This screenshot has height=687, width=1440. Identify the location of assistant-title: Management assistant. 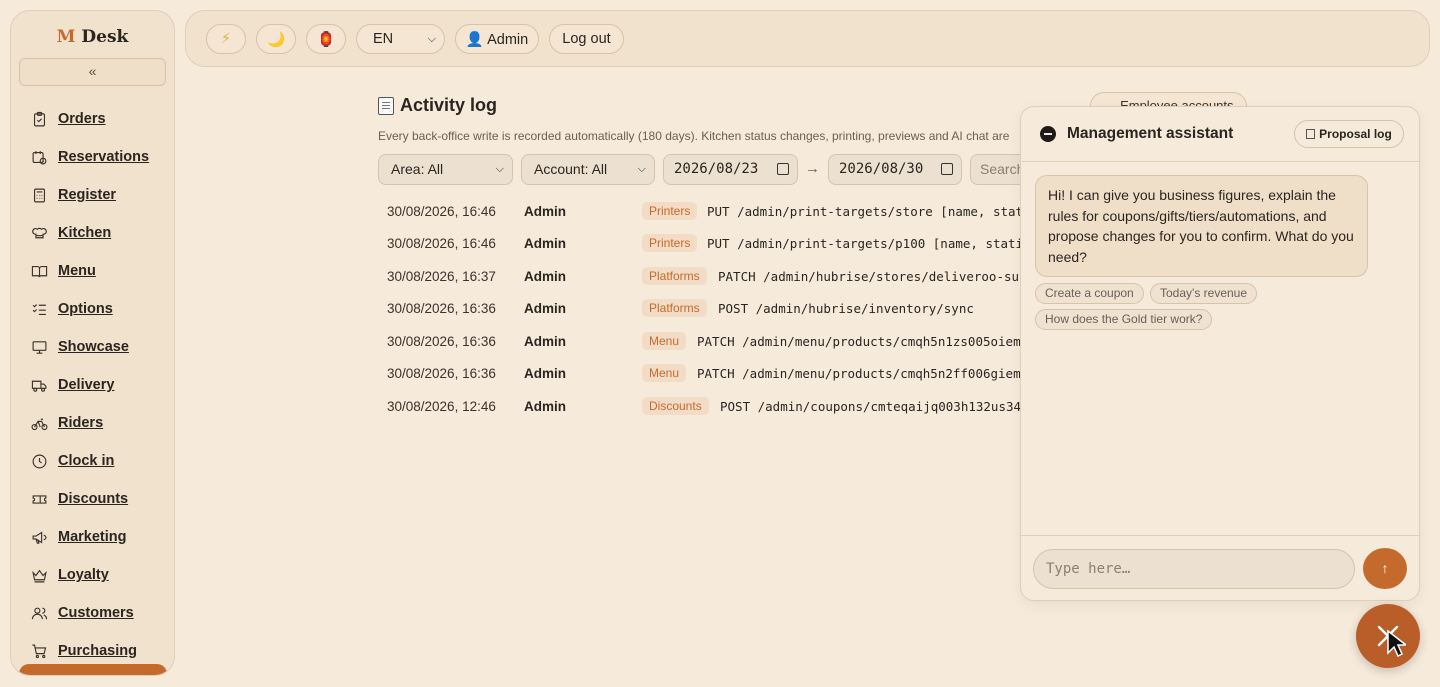
(1150, 133).